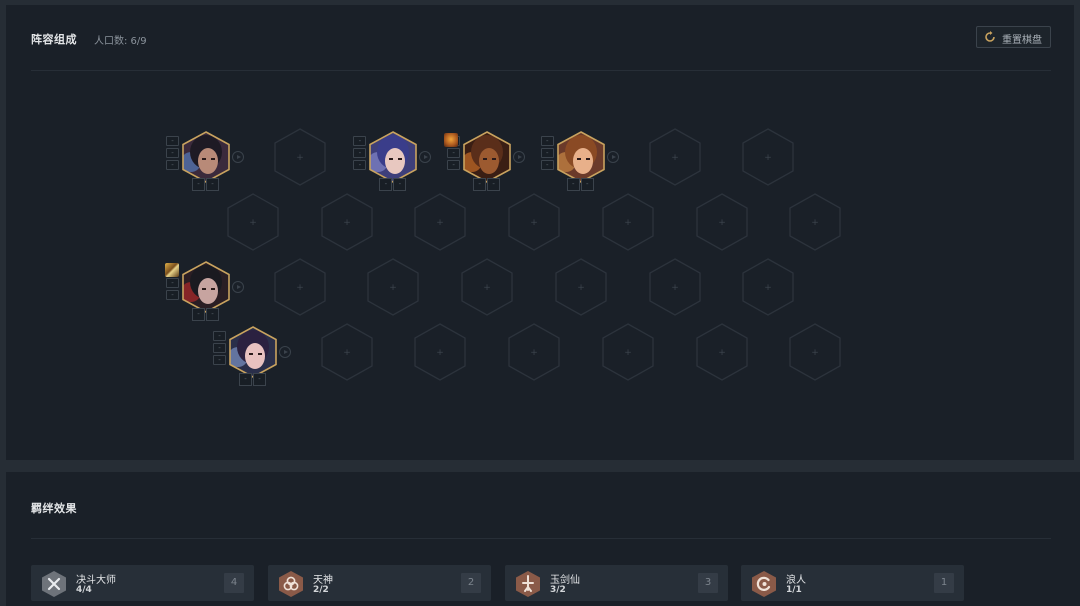 The width and height of the screenshot is (1080, 606). I want to click on trait-badge: 1, so click(944, 583).